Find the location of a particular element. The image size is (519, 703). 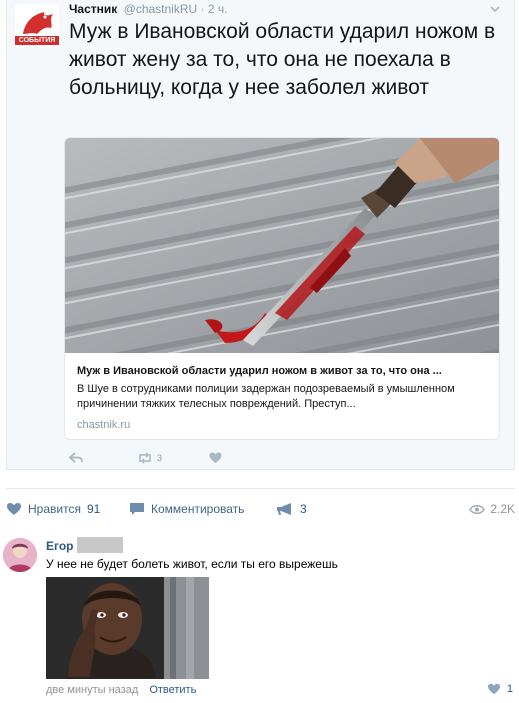

comment-time: две минуты назад is located at coordinates (92, 690).